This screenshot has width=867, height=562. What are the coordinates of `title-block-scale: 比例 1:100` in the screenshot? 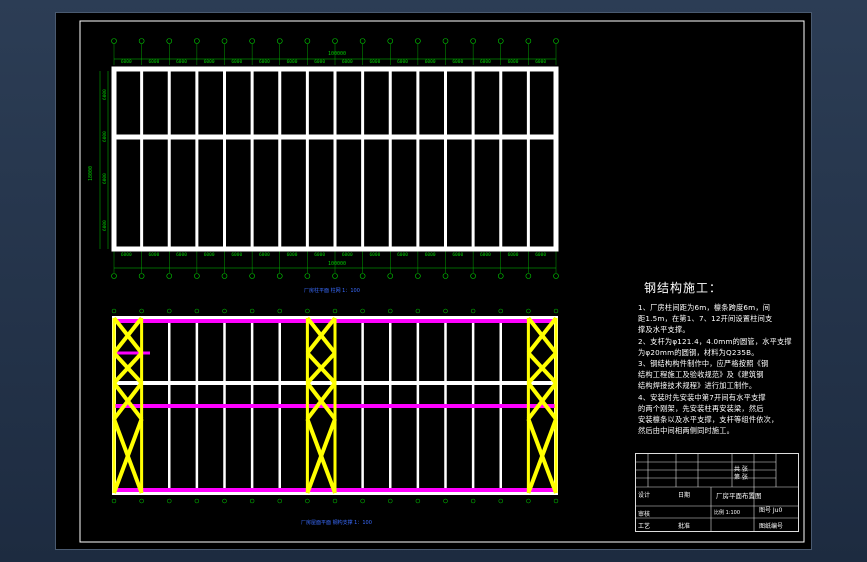 It's located at (727, 513).